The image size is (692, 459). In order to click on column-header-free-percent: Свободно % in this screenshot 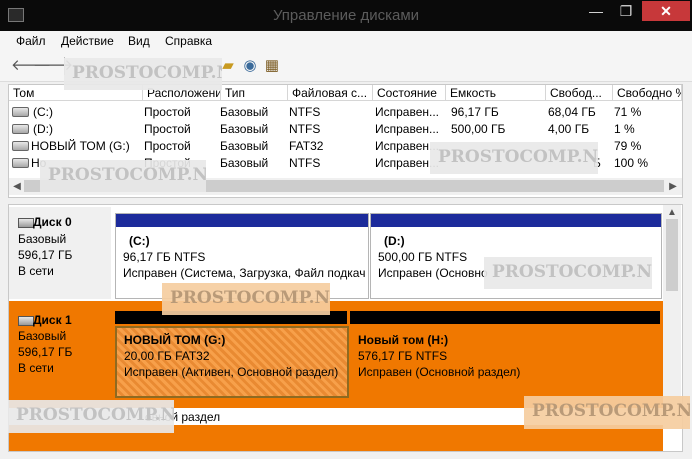, I will do `click(647, 93)`.